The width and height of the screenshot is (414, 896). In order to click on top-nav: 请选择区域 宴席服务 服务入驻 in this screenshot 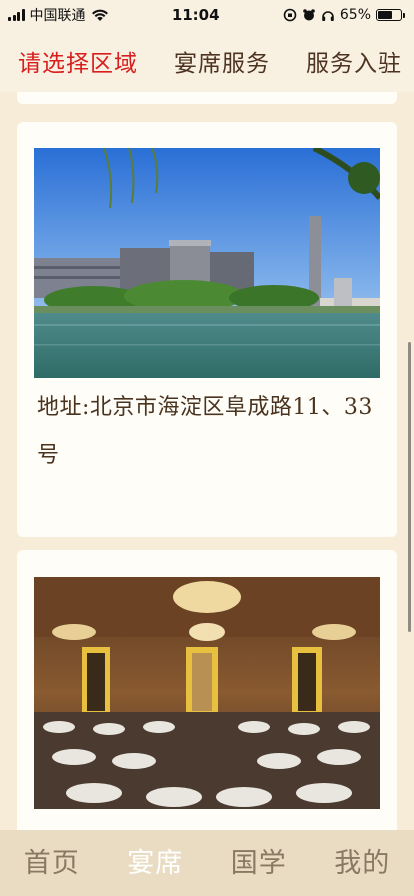, I will do `click(207, 61)`.